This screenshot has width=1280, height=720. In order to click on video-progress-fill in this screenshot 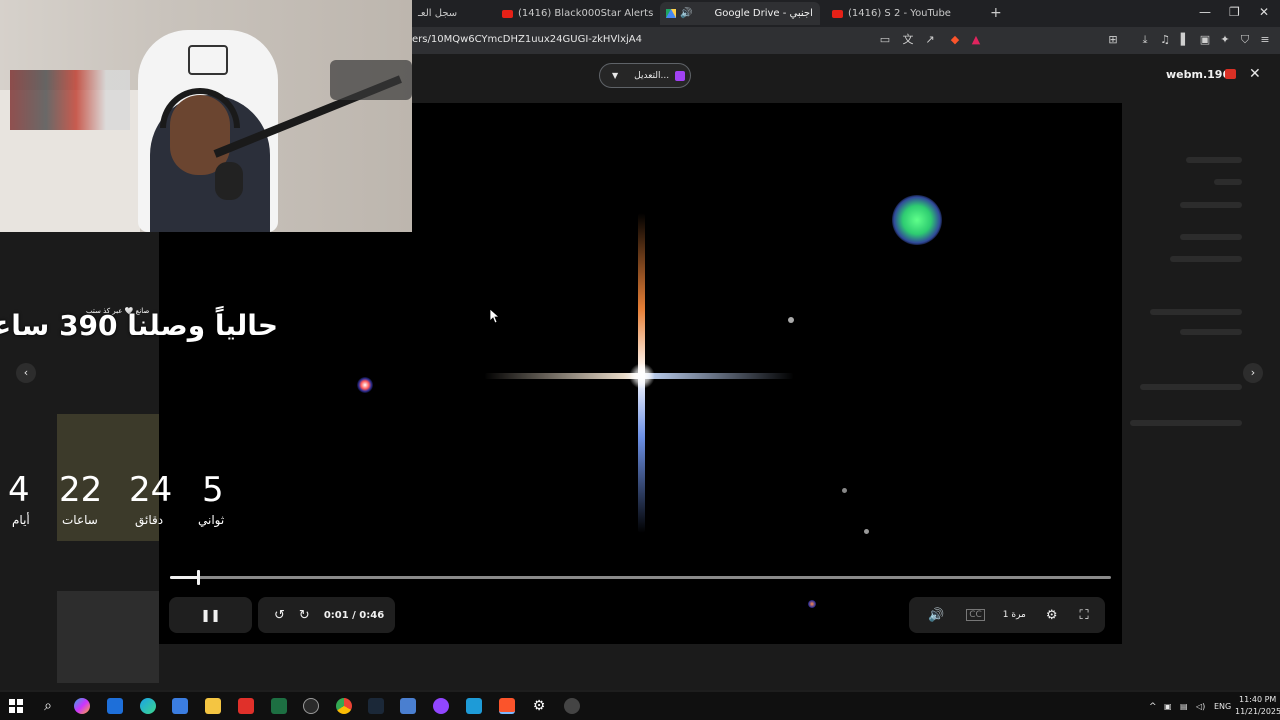, I will do `click(184, 577)`.